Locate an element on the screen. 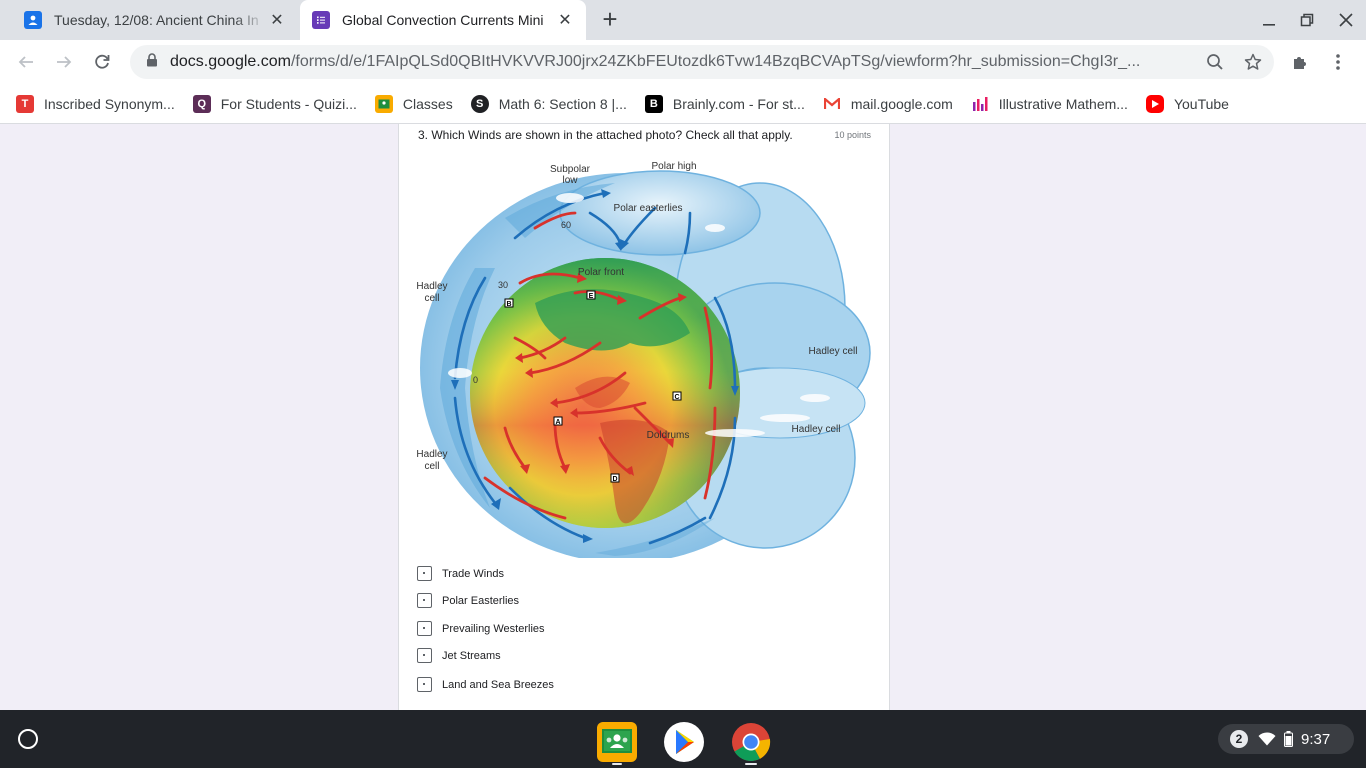 Image resolution: width=1366 pixels, height=768 pixels. new-tab-button: + is located at coordinates (610, 20).